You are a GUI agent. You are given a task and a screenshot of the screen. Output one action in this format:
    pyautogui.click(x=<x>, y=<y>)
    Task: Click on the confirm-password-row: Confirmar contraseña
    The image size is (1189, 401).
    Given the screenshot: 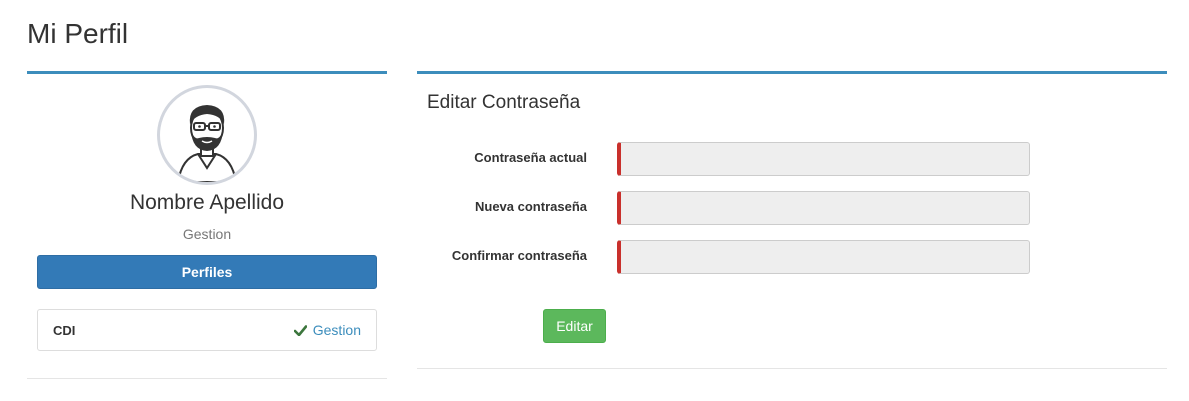 What is the action you would take?
    pyautogui.click(x=792, y=257)
    